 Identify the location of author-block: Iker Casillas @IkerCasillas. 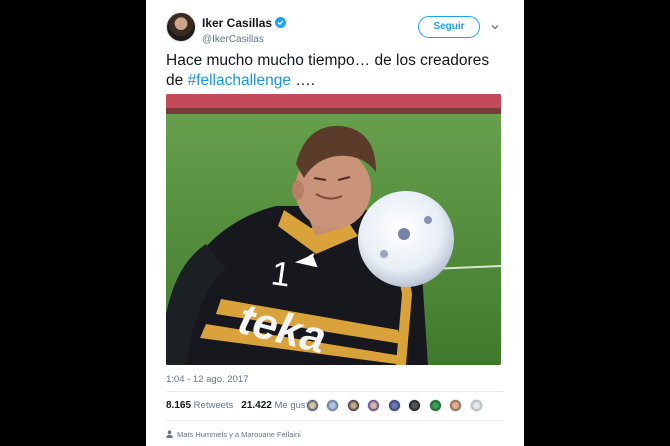
(244, 29).